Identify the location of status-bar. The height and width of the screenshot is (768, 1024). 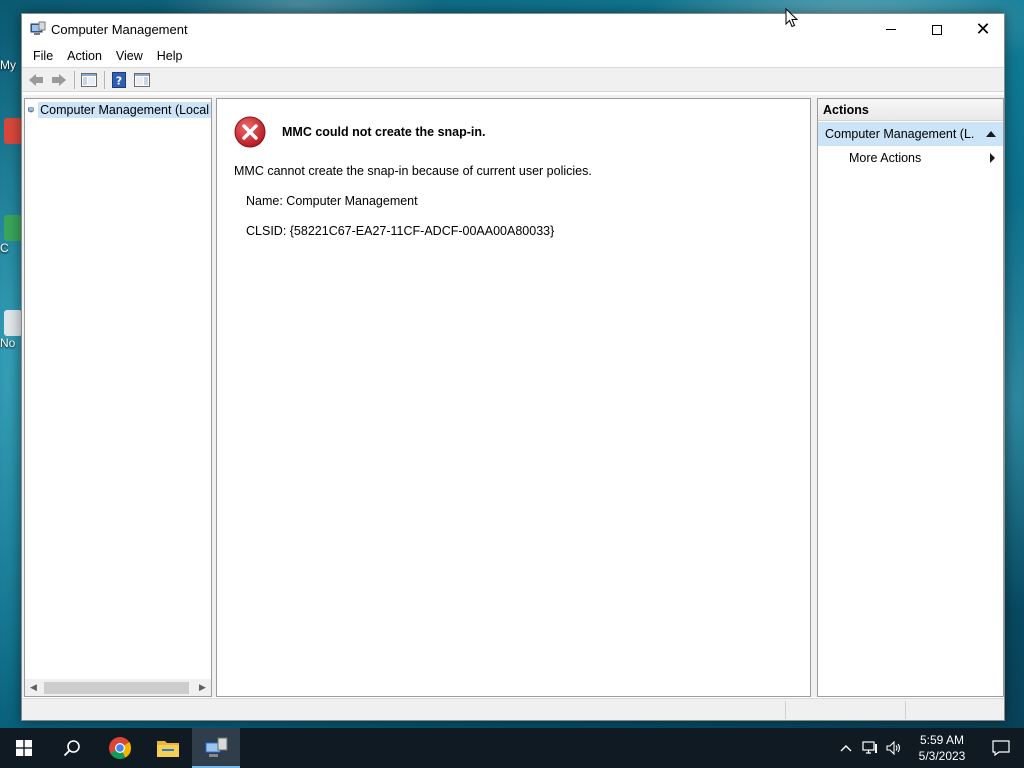
(513, 709).